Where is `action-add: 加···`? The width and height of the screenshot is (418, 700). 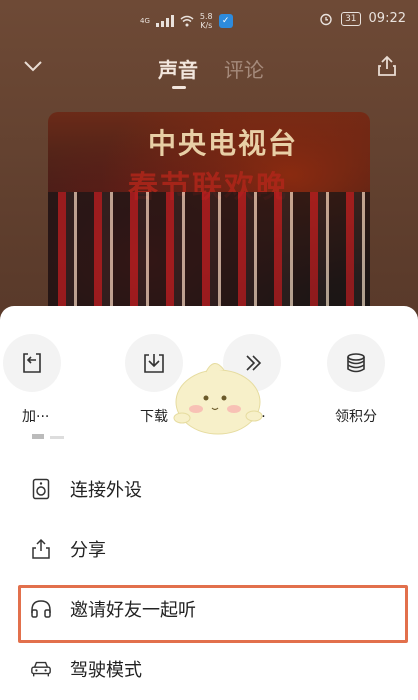
action-add: 加··· is located at coordinates (36, 380).